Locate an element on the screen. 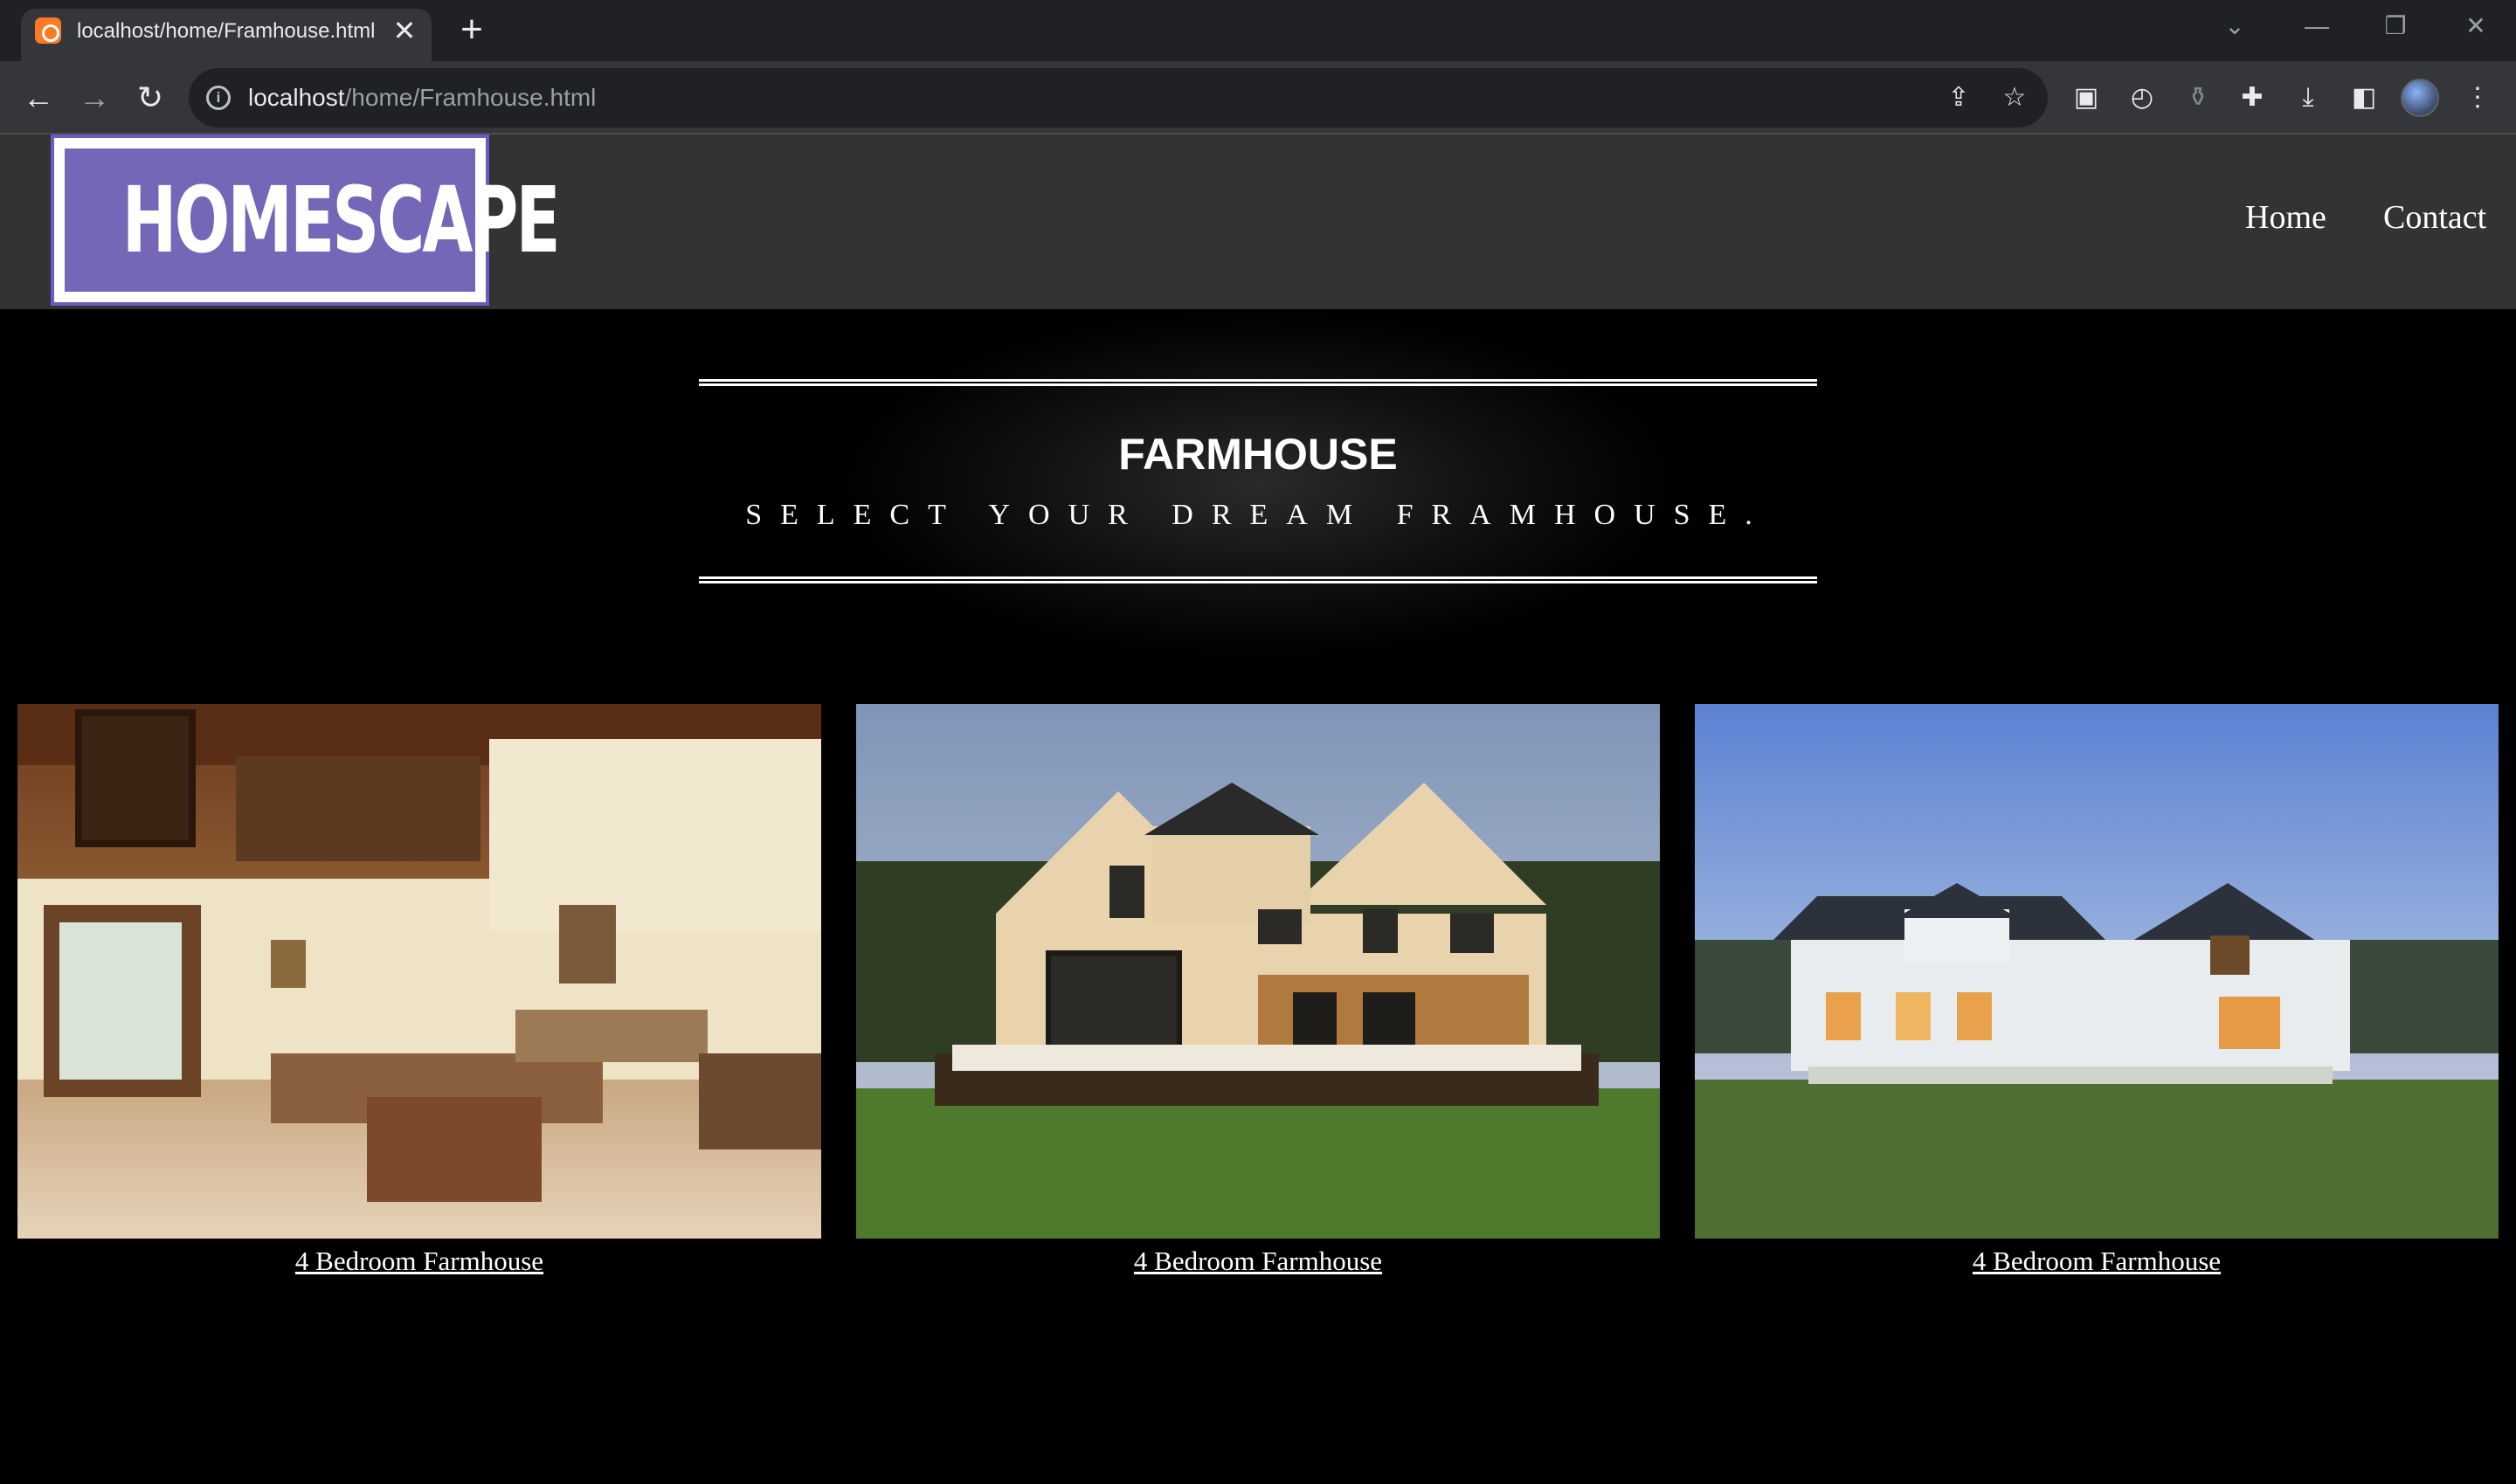 Image resolution: width=2516 pixels, height=1484 pixels. farmhouse-card-2: 4 Bedroom Farmhouse is located at coordinates (1258, 991).